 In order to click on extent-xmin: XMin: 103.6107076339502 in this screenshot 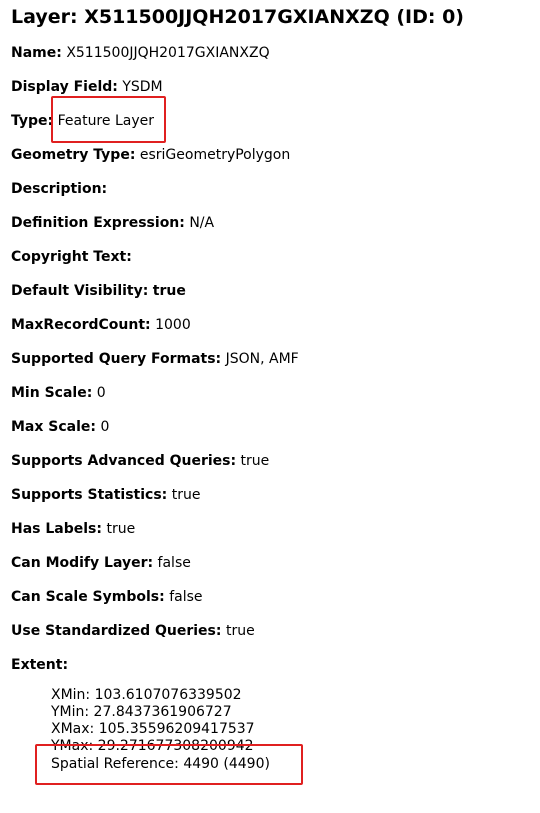, I will do `click(146, 695)`.